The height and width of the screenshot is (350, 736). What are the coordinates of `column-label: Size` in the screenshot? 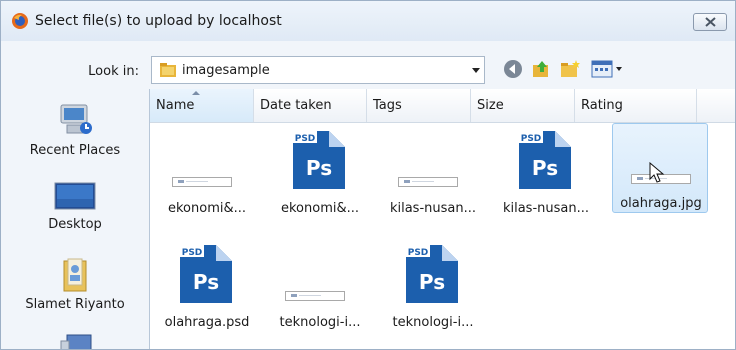 It's located at (490, 105).